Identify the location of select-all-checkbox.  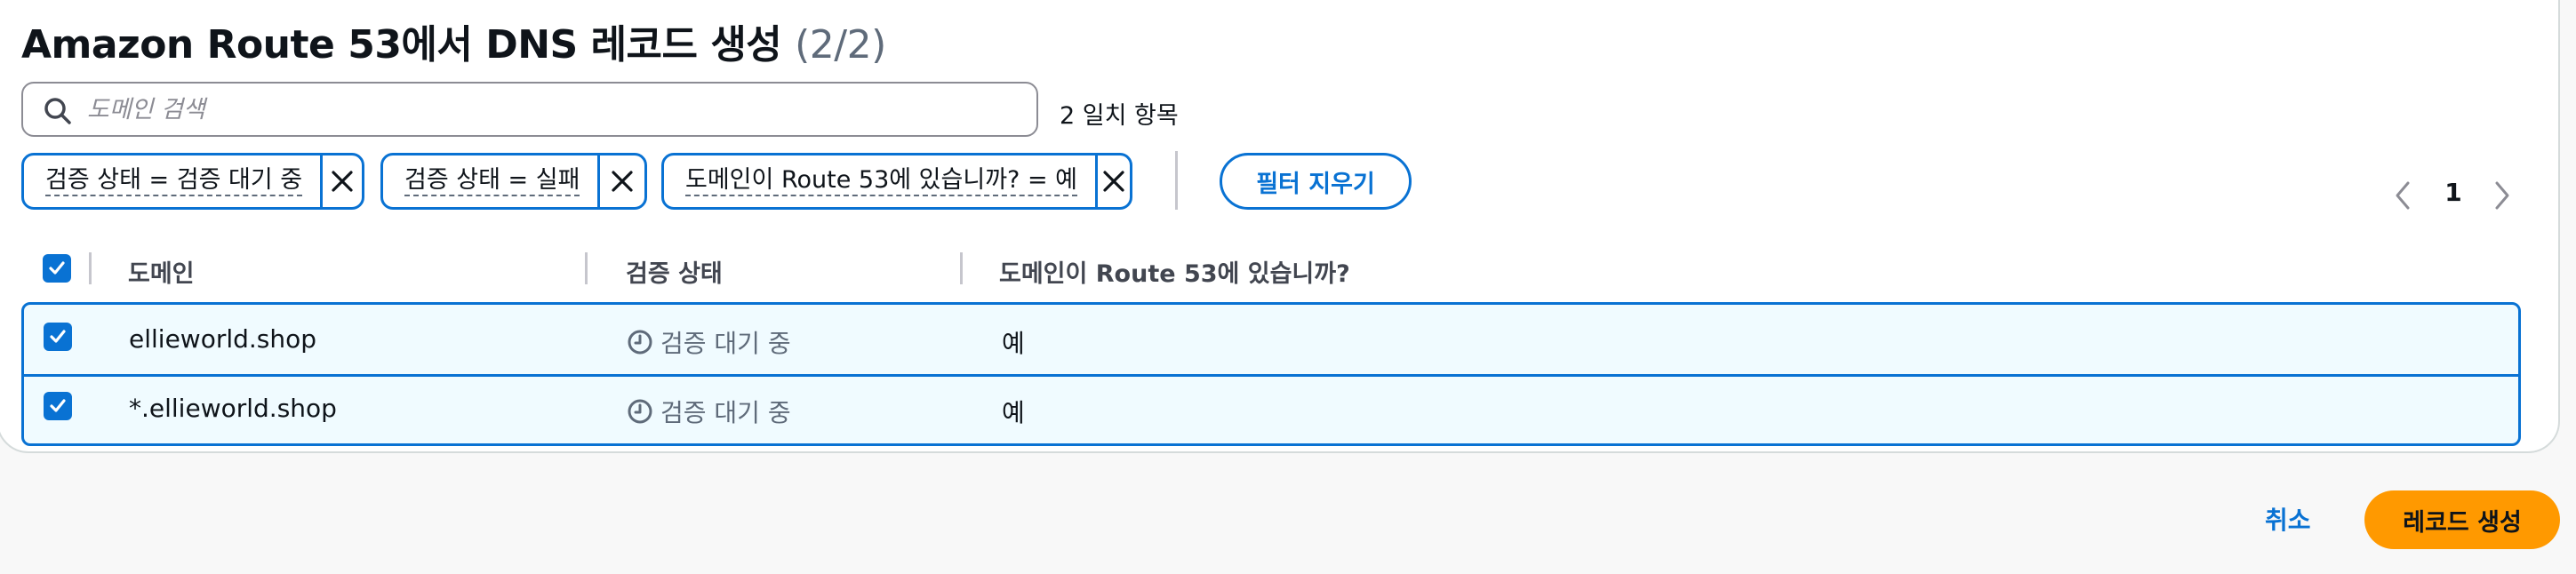
(57, 269).